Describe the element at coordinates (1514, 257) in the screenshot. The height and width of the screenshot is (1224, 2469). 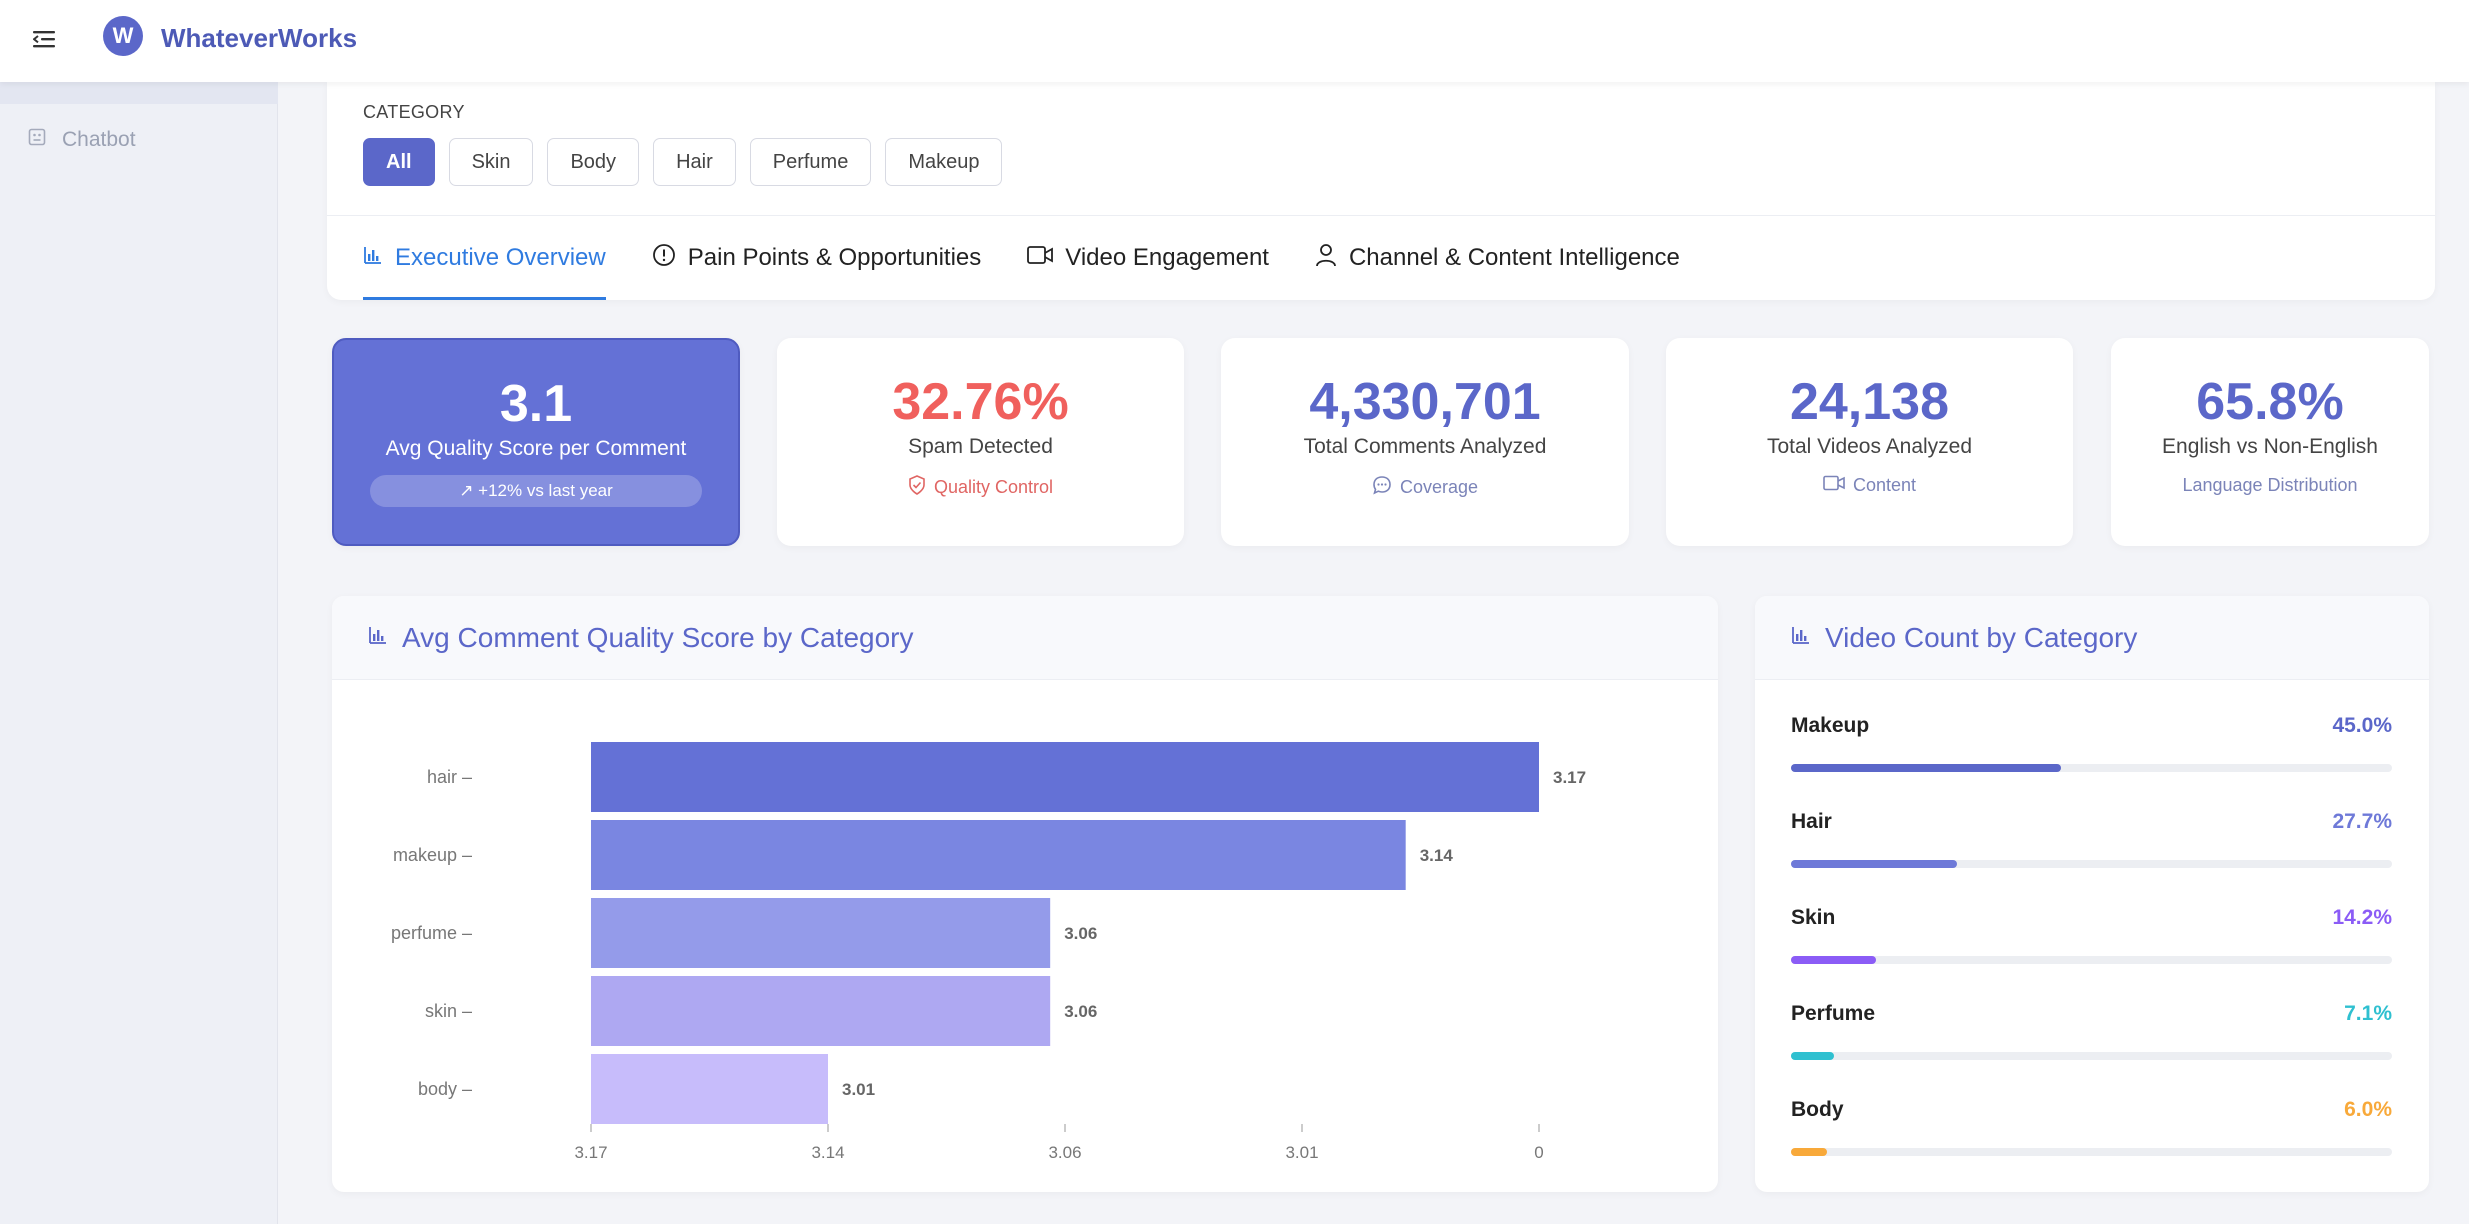
I see `tab-label: Channel & Content Intelligence` at that location.